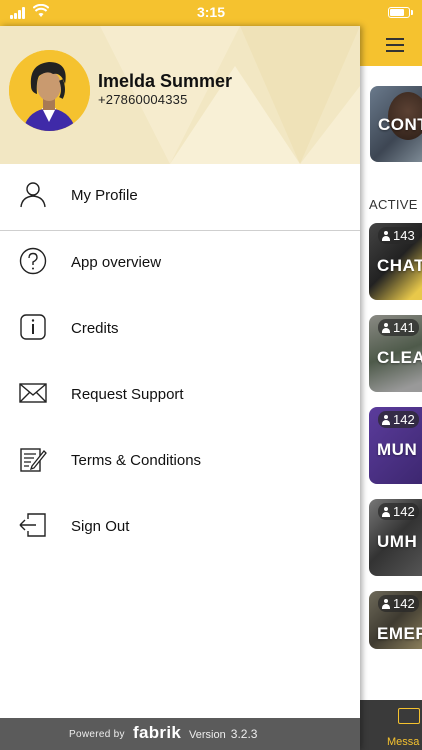 The width and height of the screenshot is (422, 750). What do you see at coordinates (97, 734) in the screenshot?
I see `powered-by-text: Powered by` at bounding box center [97, 734].